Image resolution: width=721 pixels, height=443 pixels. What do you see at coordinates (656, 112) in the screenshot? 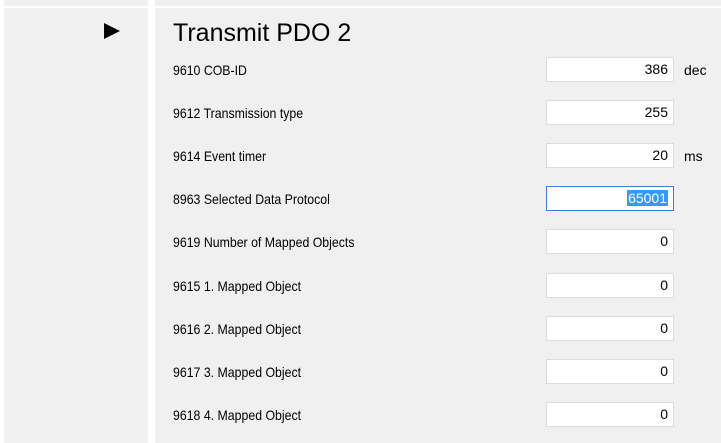
I see `param-value: 255` at bounding box center [656, 112].